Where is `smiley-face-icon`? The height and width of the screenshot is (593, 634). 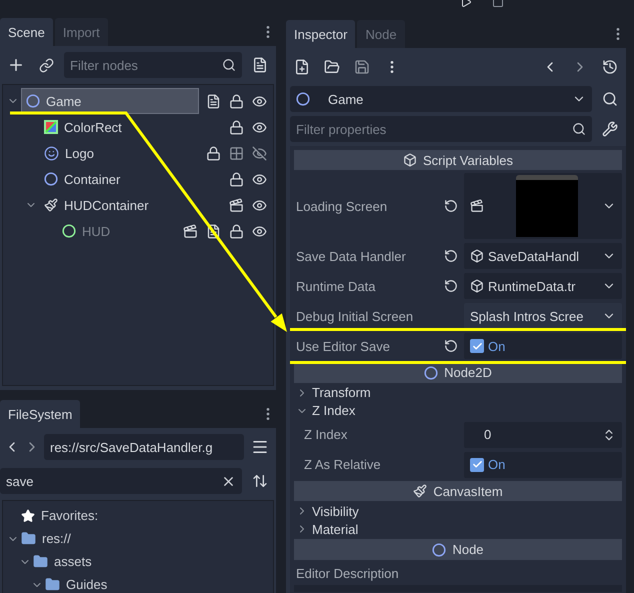
smiley-face-icon is located at coordinates (51, 153).